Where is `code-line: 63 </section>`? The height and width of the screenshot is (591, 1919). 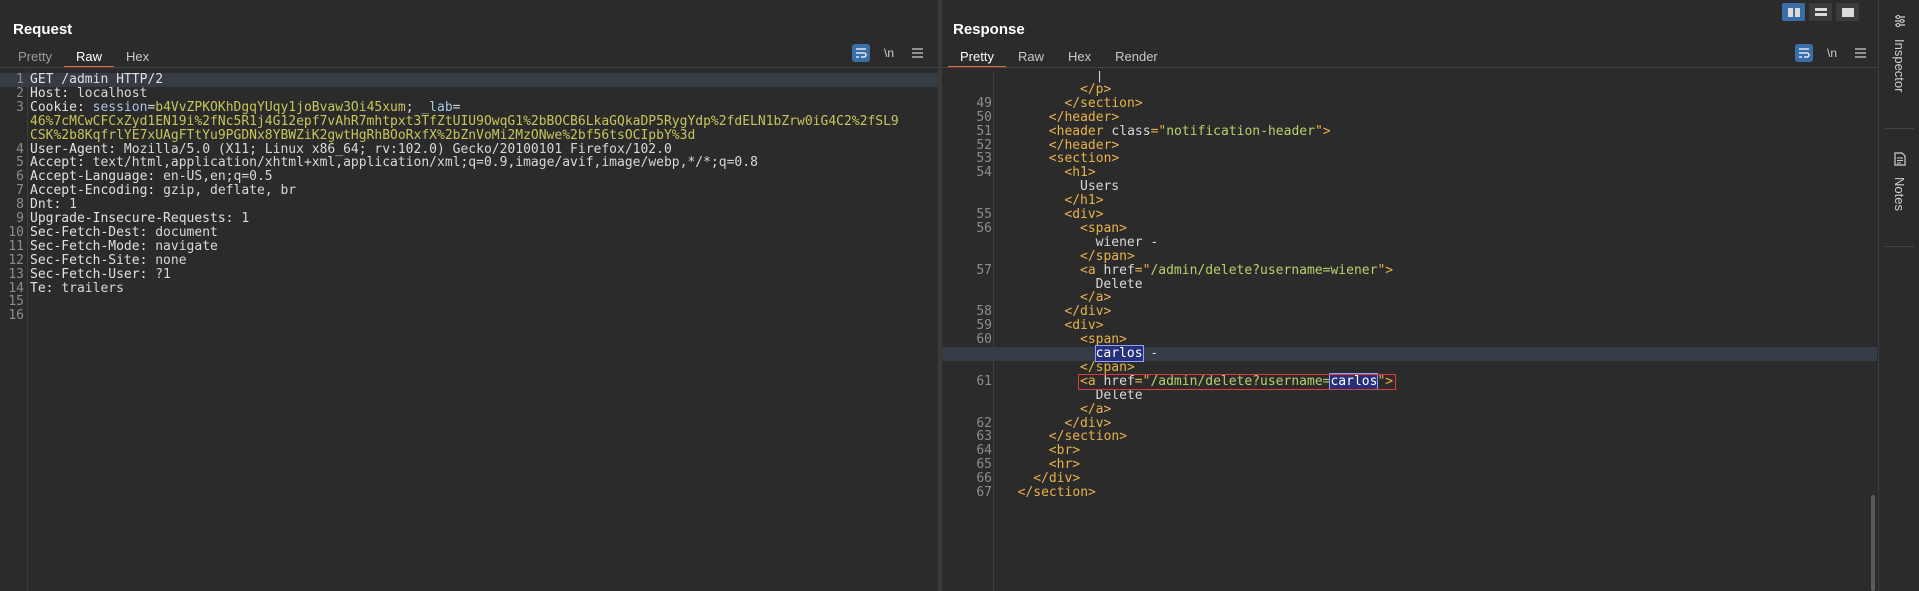
code-line: 63 </section> is located at coordinates (1409, 437).